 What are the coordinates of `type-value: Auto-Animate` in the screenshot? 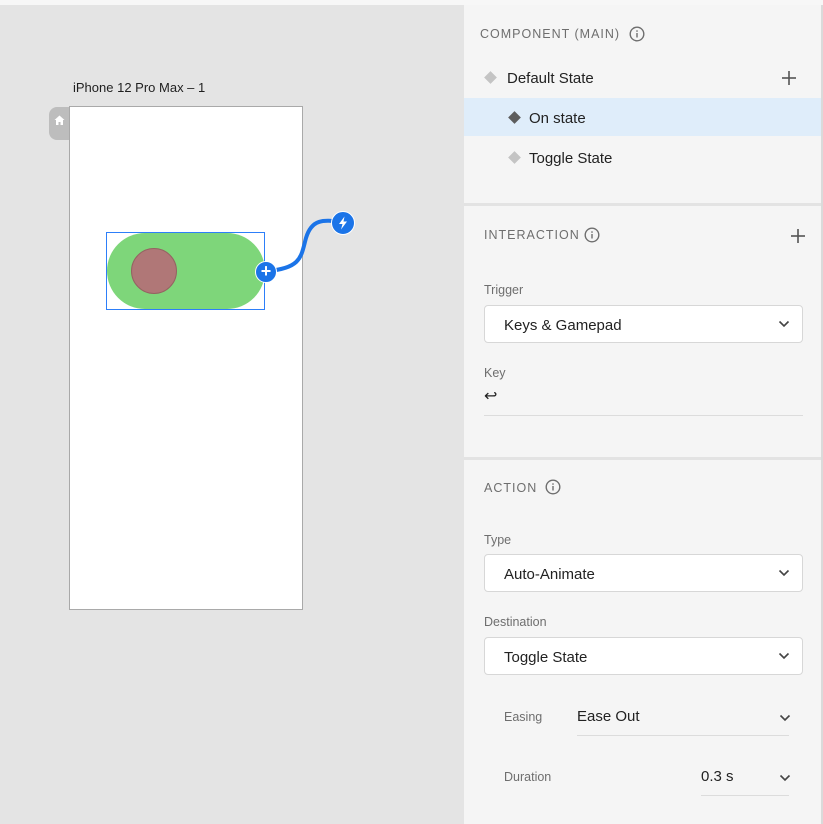 It's located at (549, 574).